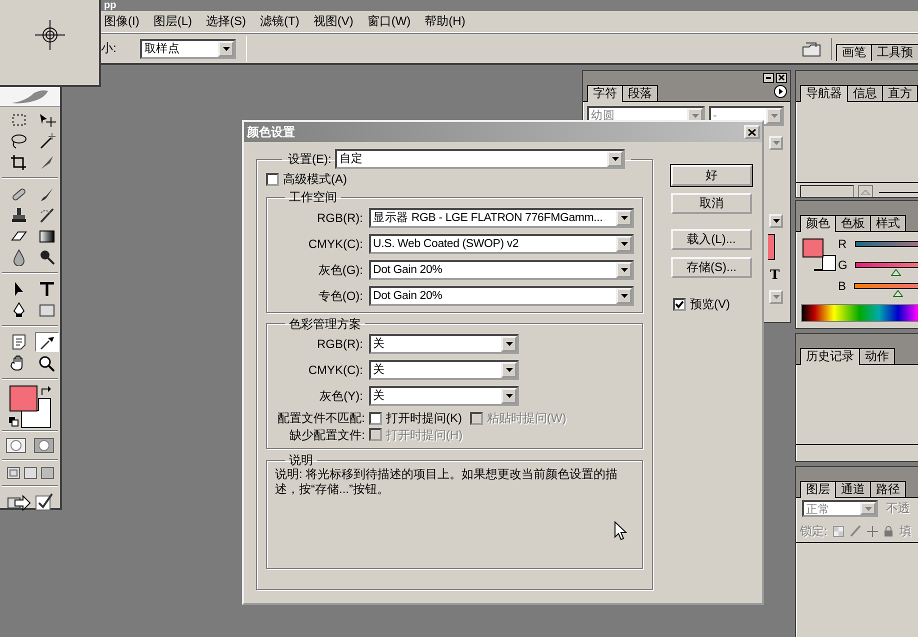 The height and width of the screenshot is (637, 918). Describe the element at coordinates (280, 21) in the screenshot. I see `menu-item: 滤镜(T)` at that location.